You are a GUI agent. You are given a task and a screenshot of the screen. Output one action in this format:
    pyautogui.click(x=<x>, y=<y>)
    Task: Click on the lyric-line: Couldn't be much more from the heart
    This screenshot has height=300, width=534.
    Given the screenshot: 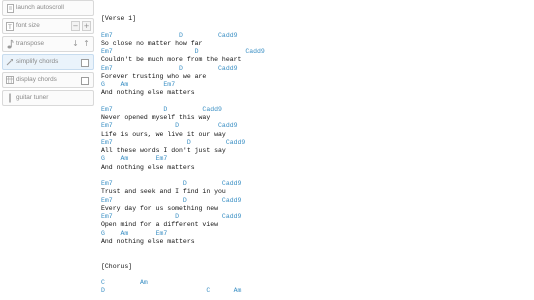 What is the action you would take?
    pyautogui.click(x=171, y=60)
    